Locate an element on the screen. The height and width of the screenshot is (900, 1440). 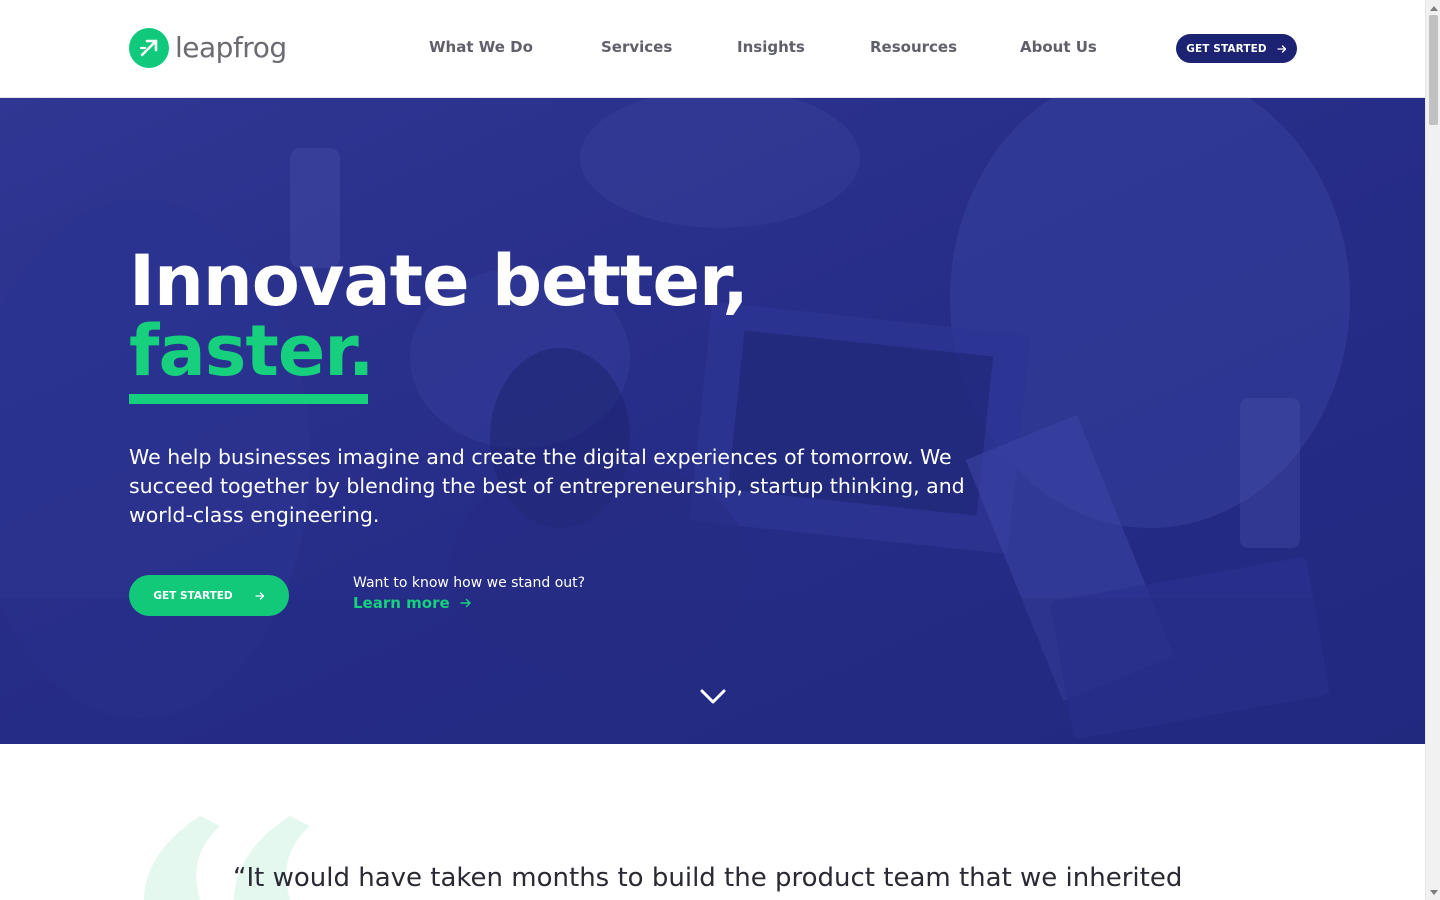
header-get-started-button: GET STARTED is located at coordinates (1236, 48).